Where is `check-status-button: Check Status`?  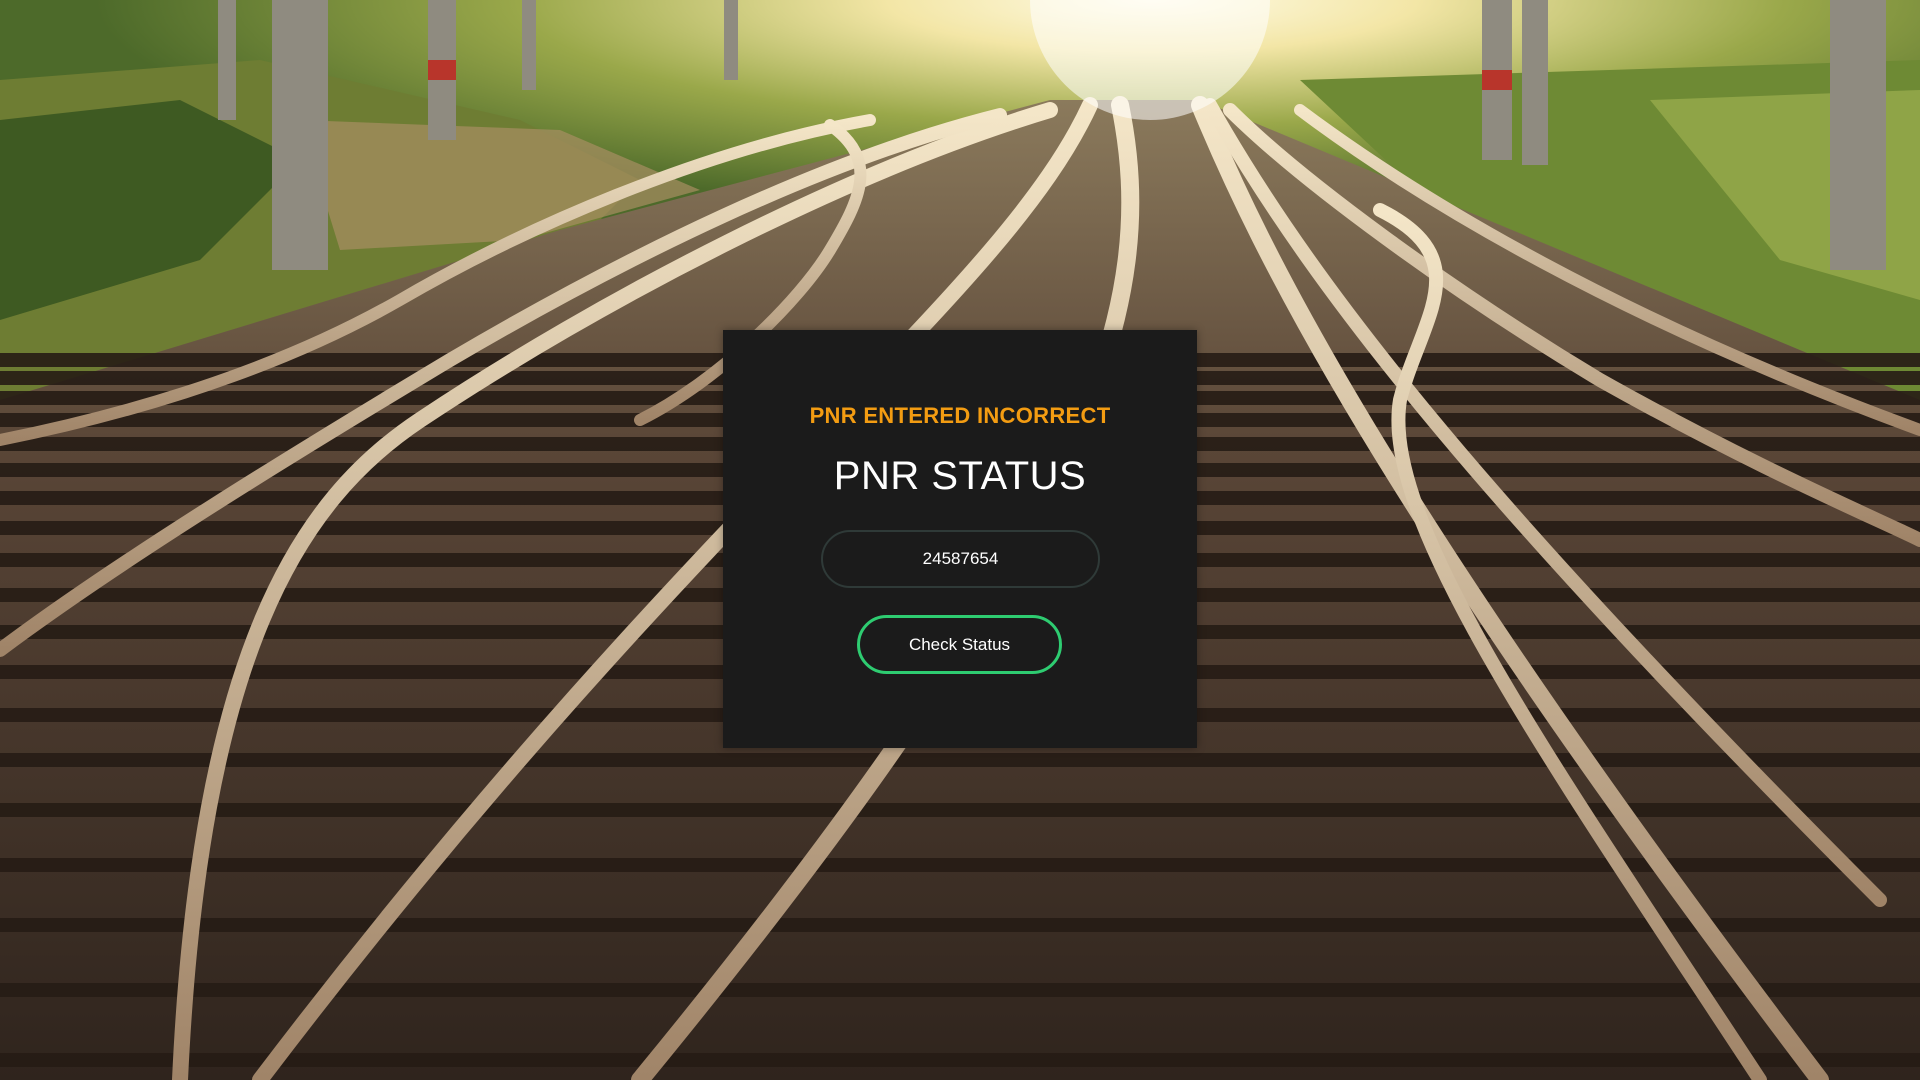 check-status-button: Check Status is located at coordinates (959, 644).